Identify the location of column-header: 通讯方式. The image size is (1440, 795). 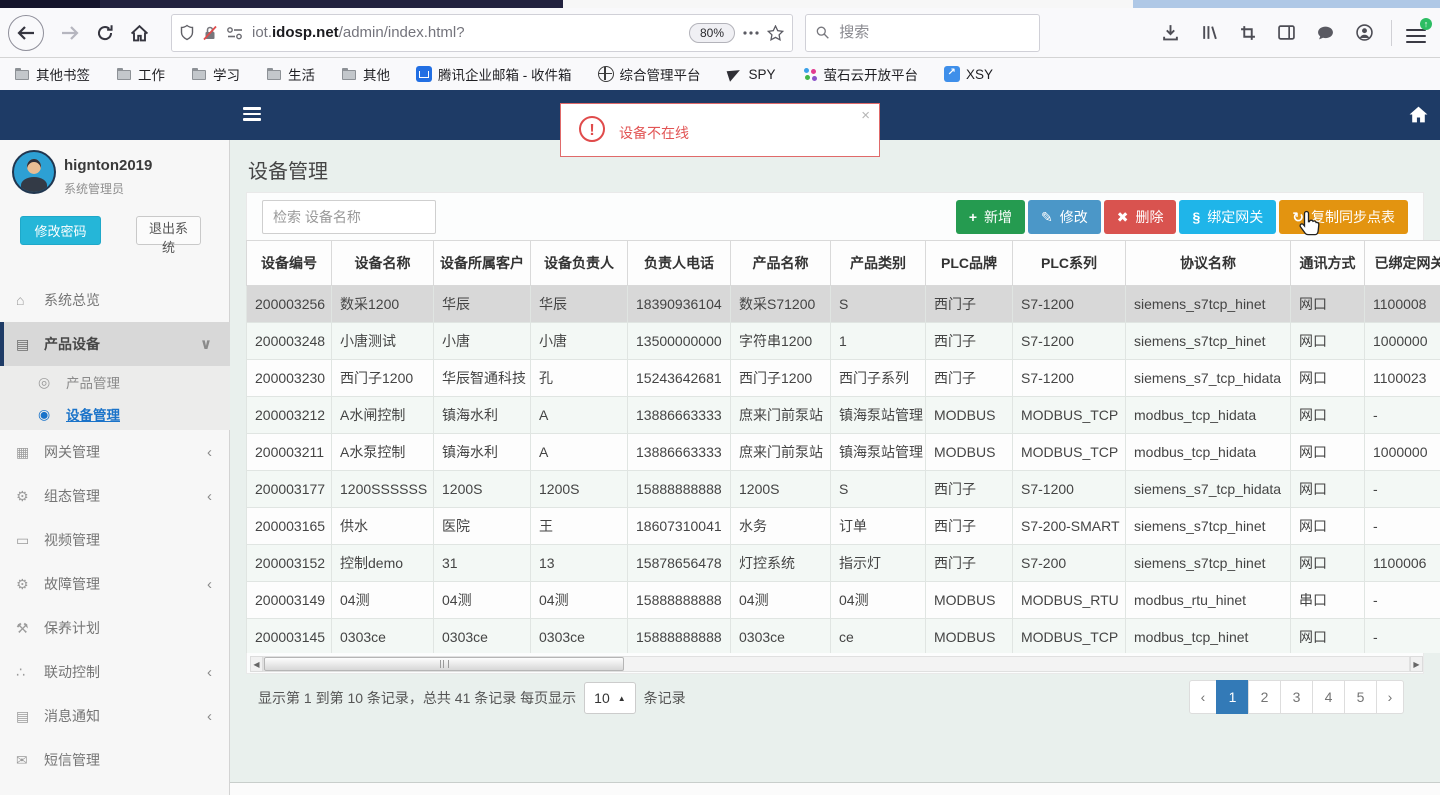
(1327, 263).